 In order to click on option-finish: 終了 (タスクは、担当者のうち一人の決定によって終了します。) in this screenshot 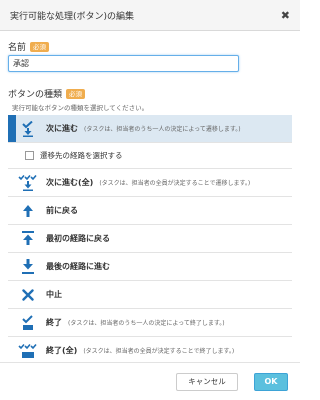, I will do `click(150, 323)`.